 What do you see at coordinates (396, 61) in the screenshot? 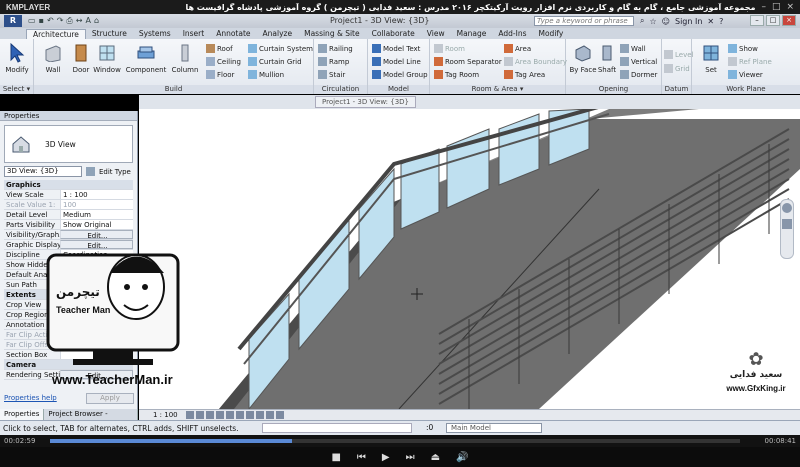
I see `model-line-button: Model Line` at bounding box center [396, 61].